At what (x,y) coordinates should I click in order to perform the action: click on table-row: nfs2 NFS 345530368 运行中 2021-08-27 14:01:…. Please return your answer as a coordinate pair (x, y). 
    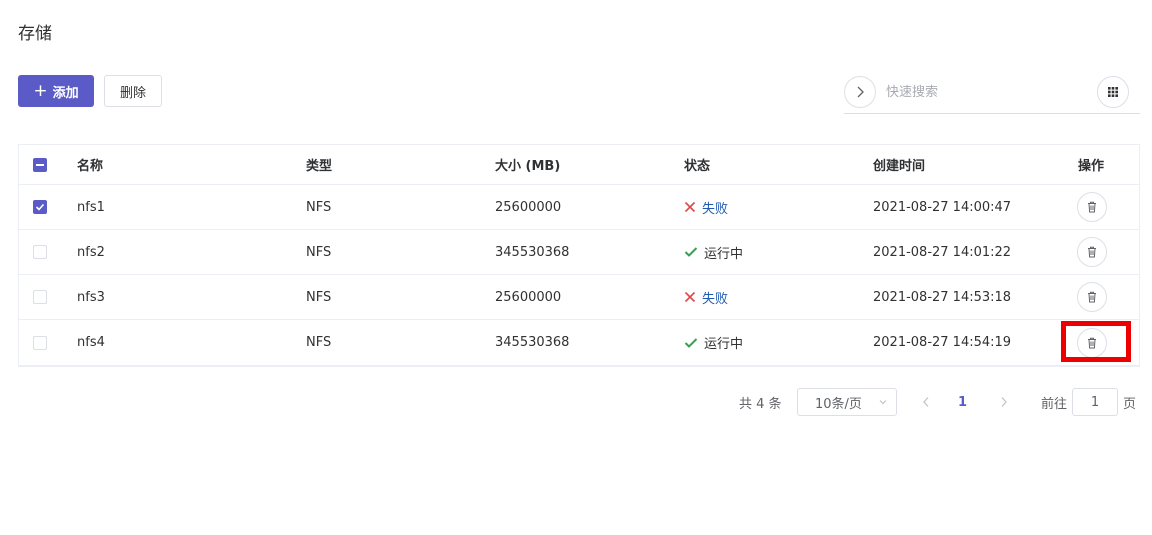
    Looking at the image, I should click on (579, 252).